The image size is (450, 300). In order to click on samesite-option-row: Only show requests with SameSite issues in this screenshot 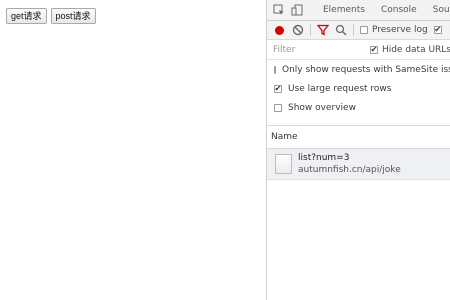, I will do `click(358, 69)`.